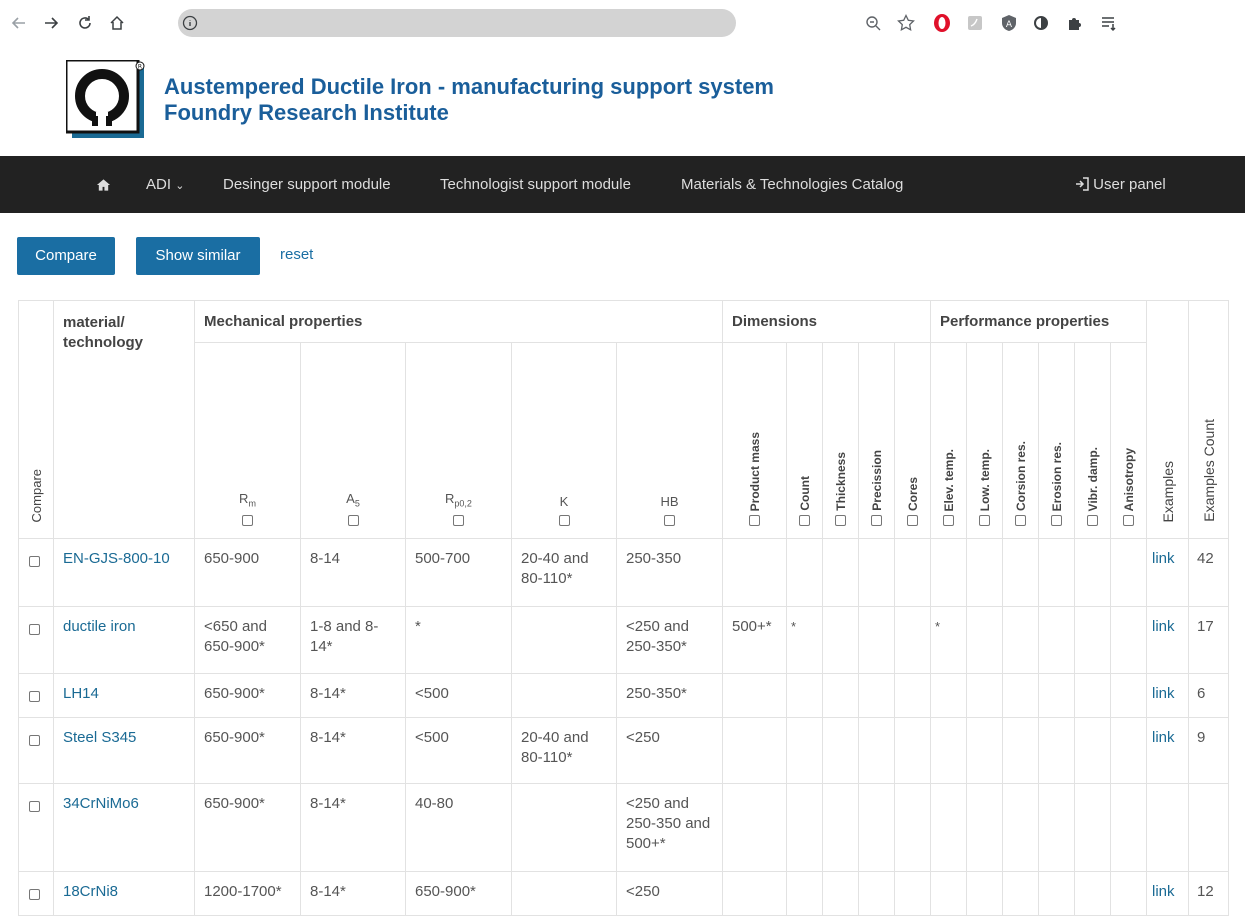  Describe the element at coordinates (1056, 440) in the screenshot. I see `perf-col-header: Erosion res.` at that location.